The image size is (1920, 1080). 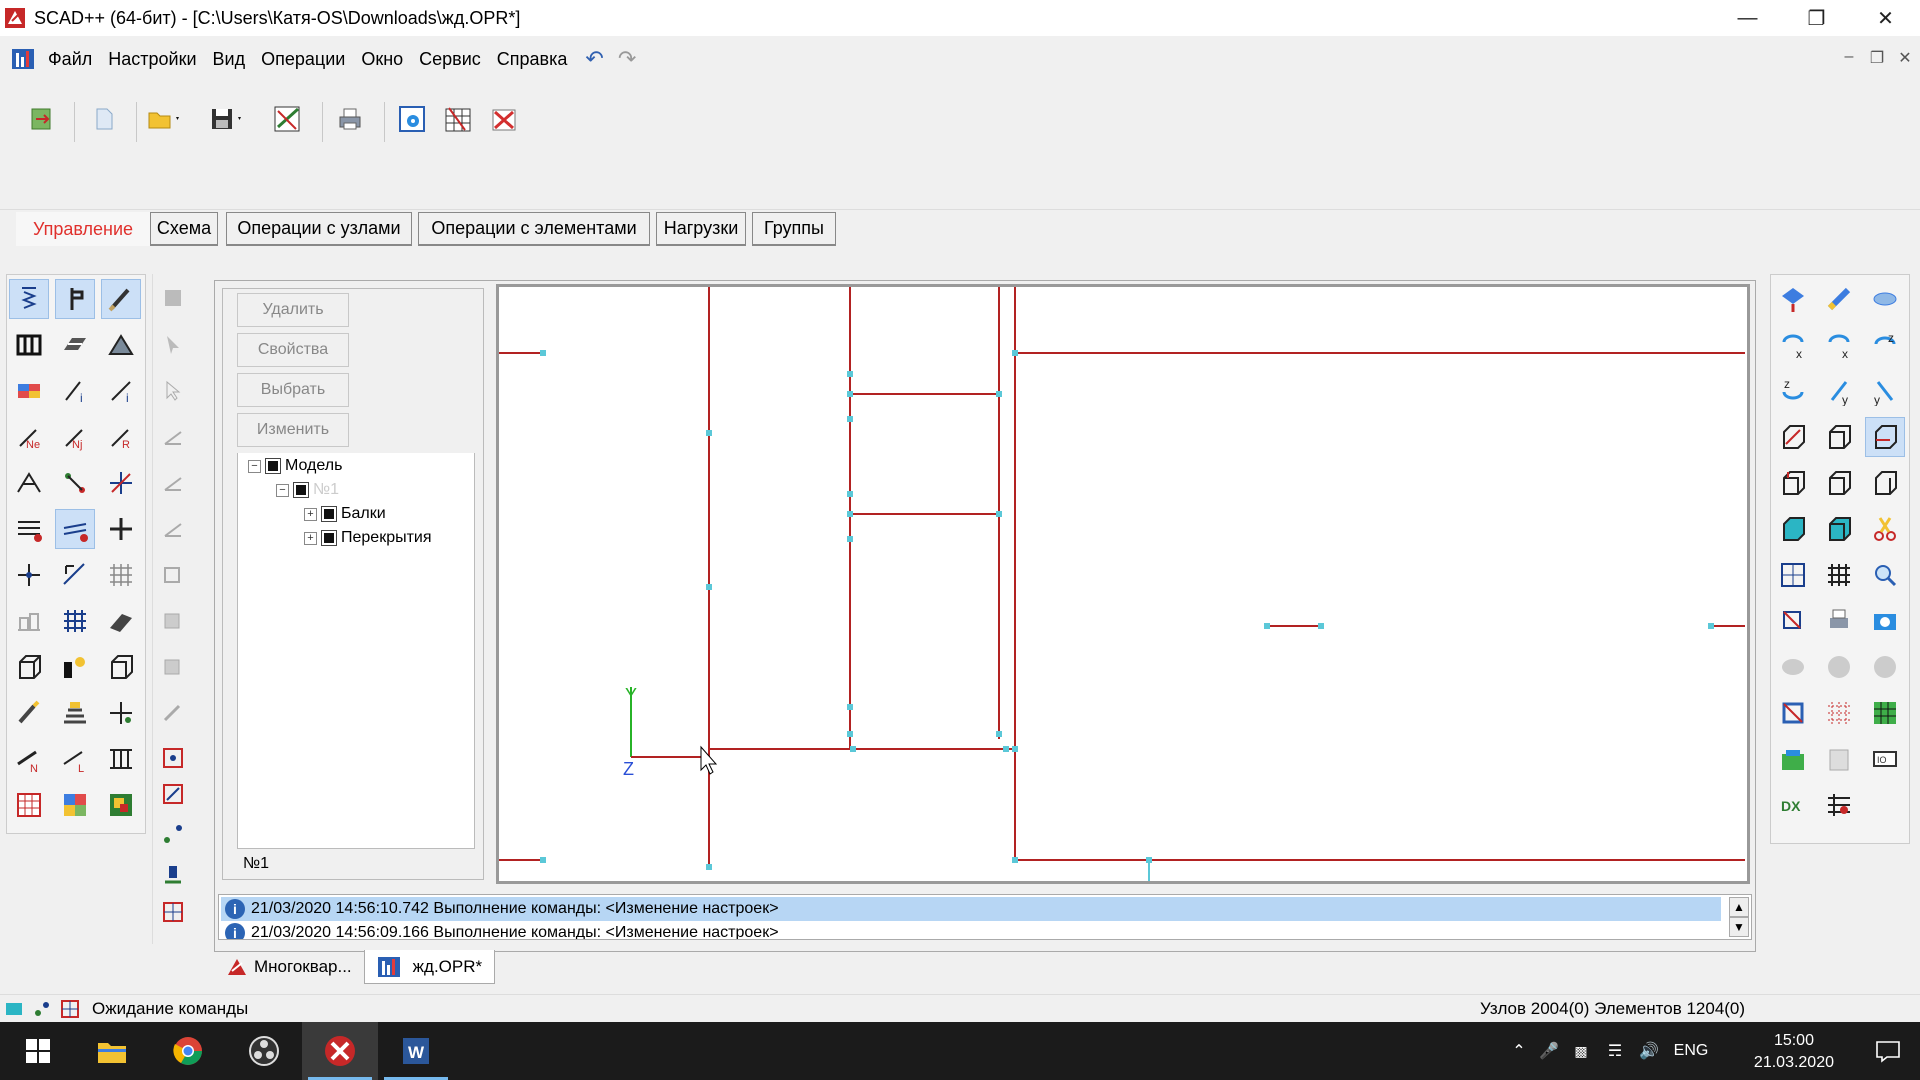 I want to click on tree-node-slabs: + Перекрытия, so click(x=368, y=538).